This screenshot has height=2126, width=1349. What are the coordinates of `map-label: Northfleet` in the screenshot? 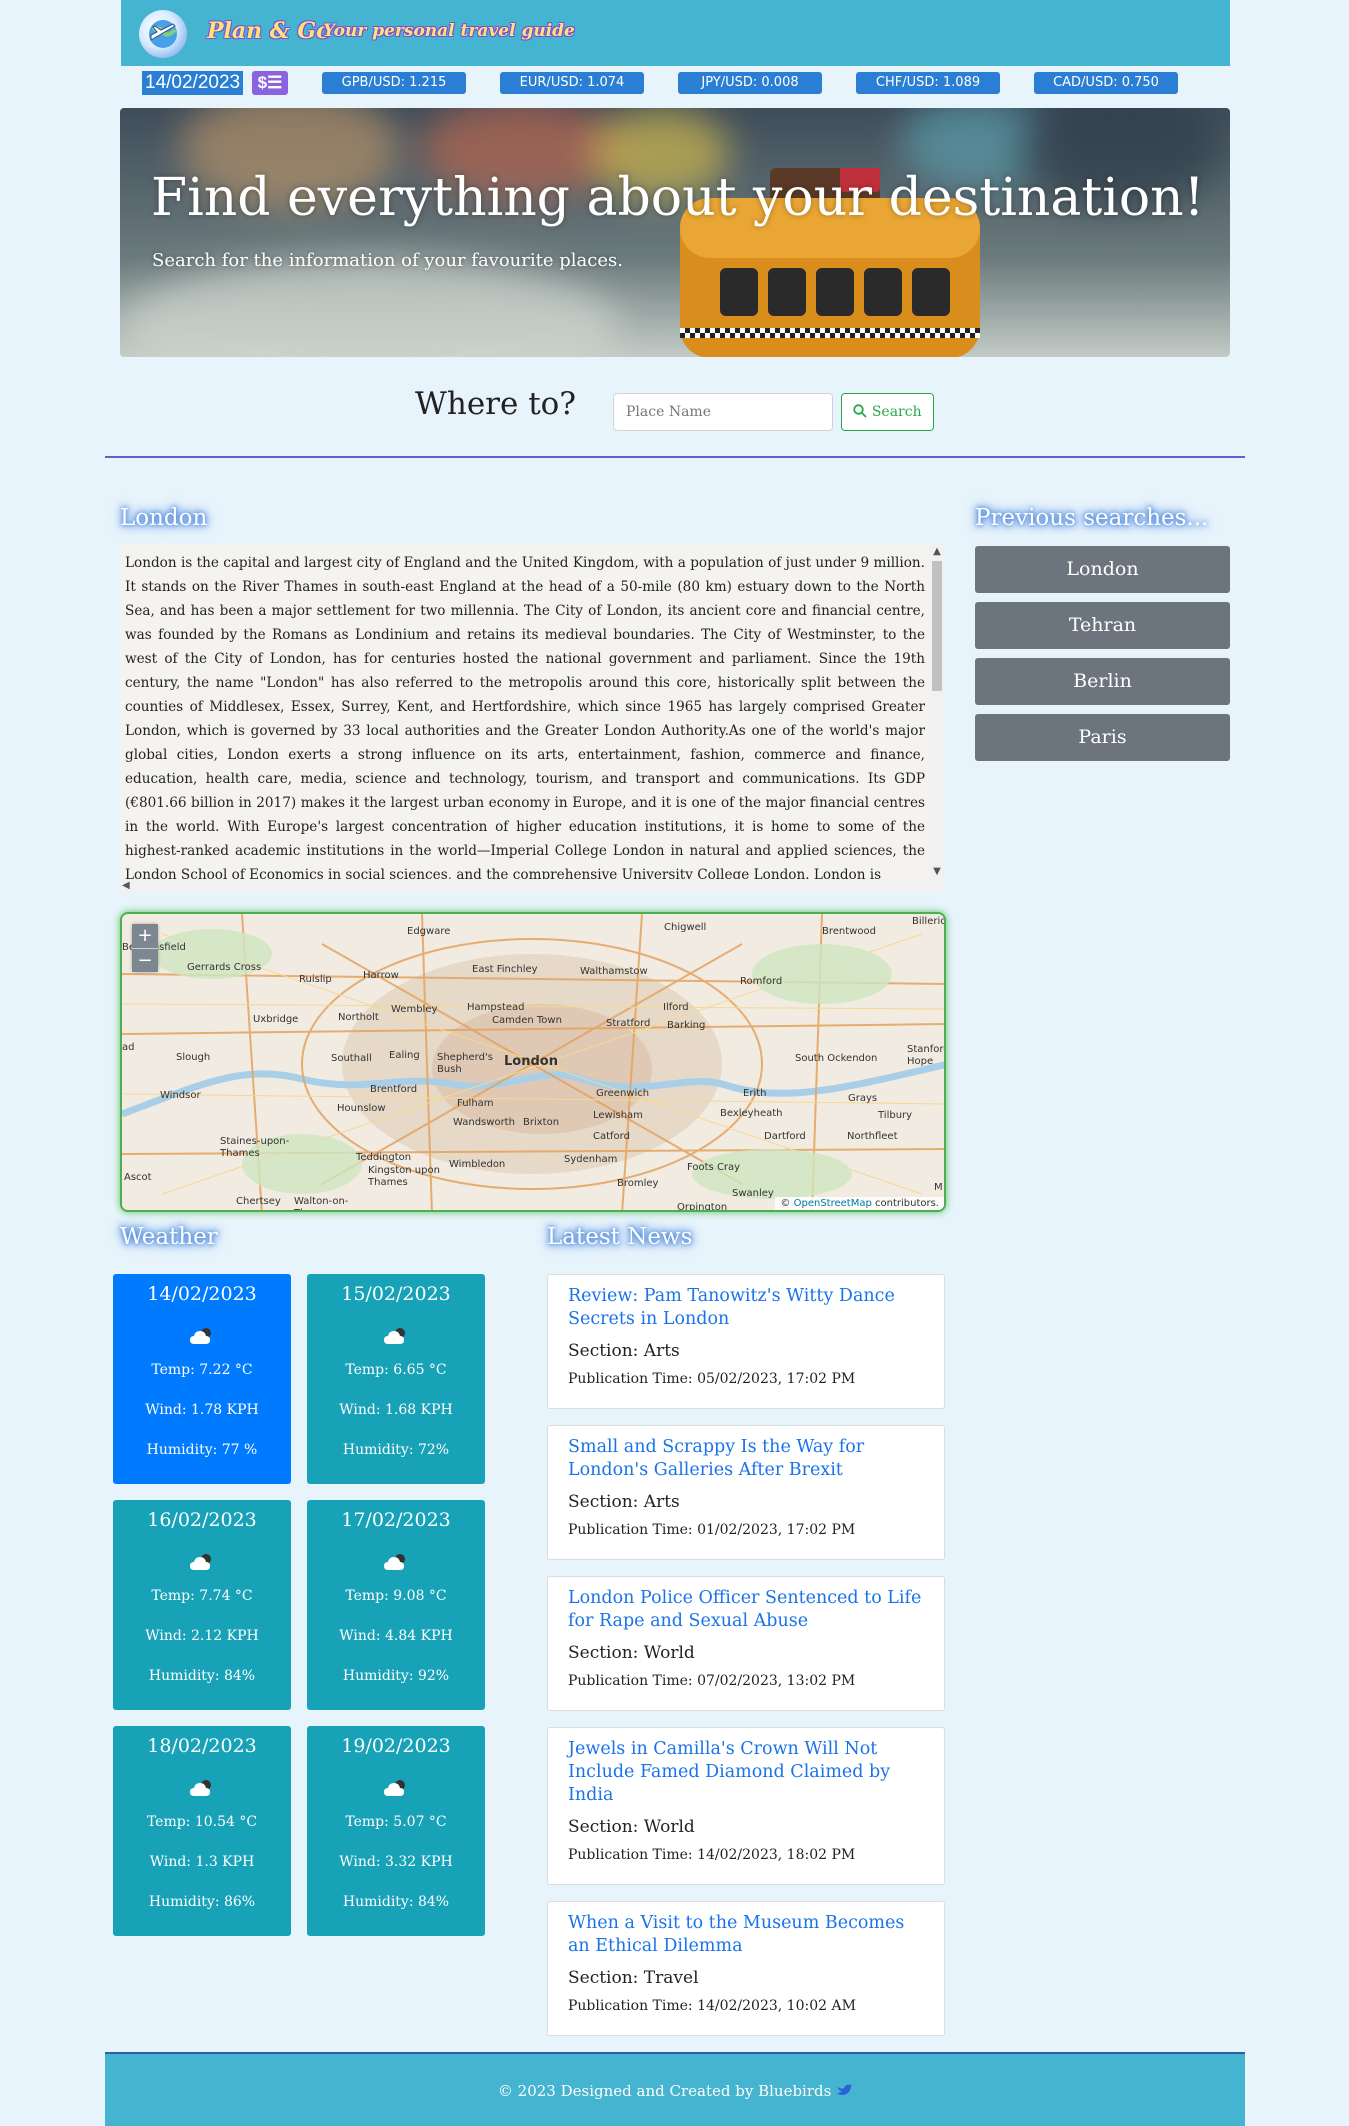 It's located at (872, 1136).